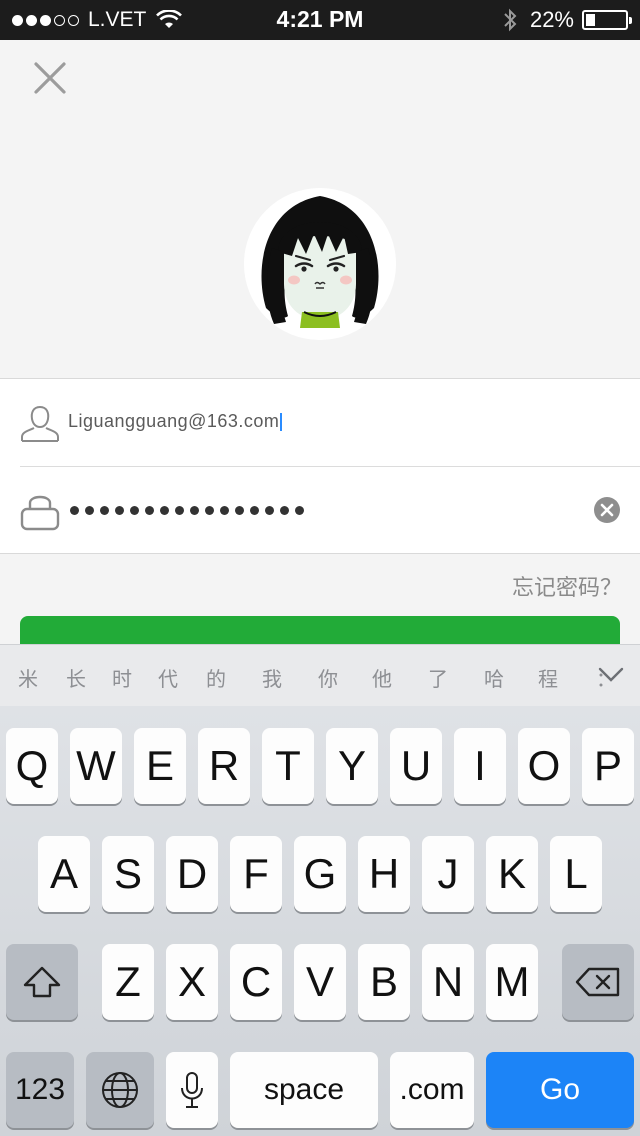 Image resolution: width=640 pixels, height=1136 pixels. What do you see at coordinates (64, 874) in the screenshot?
I see `key-a: A` at bounding box center [64, 874].